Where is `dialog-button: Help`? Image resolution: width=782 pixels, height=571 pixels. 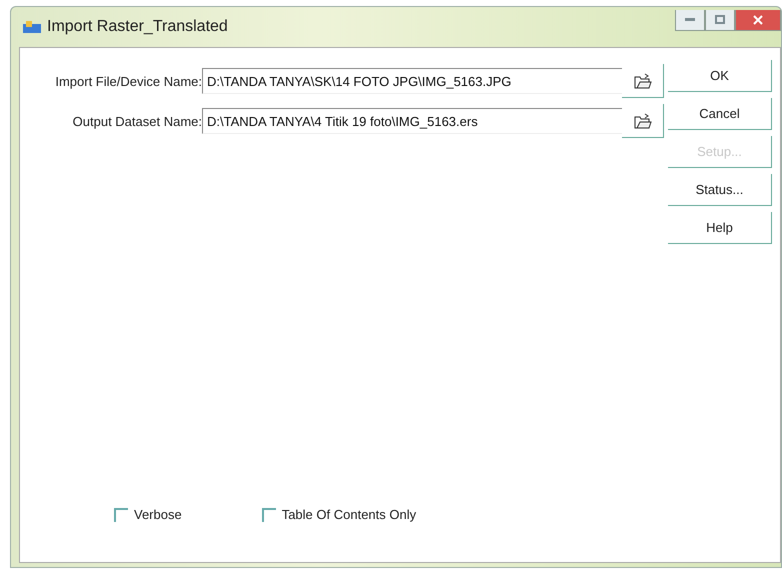
dialog-button: Help is located at coordinates (720, 228).